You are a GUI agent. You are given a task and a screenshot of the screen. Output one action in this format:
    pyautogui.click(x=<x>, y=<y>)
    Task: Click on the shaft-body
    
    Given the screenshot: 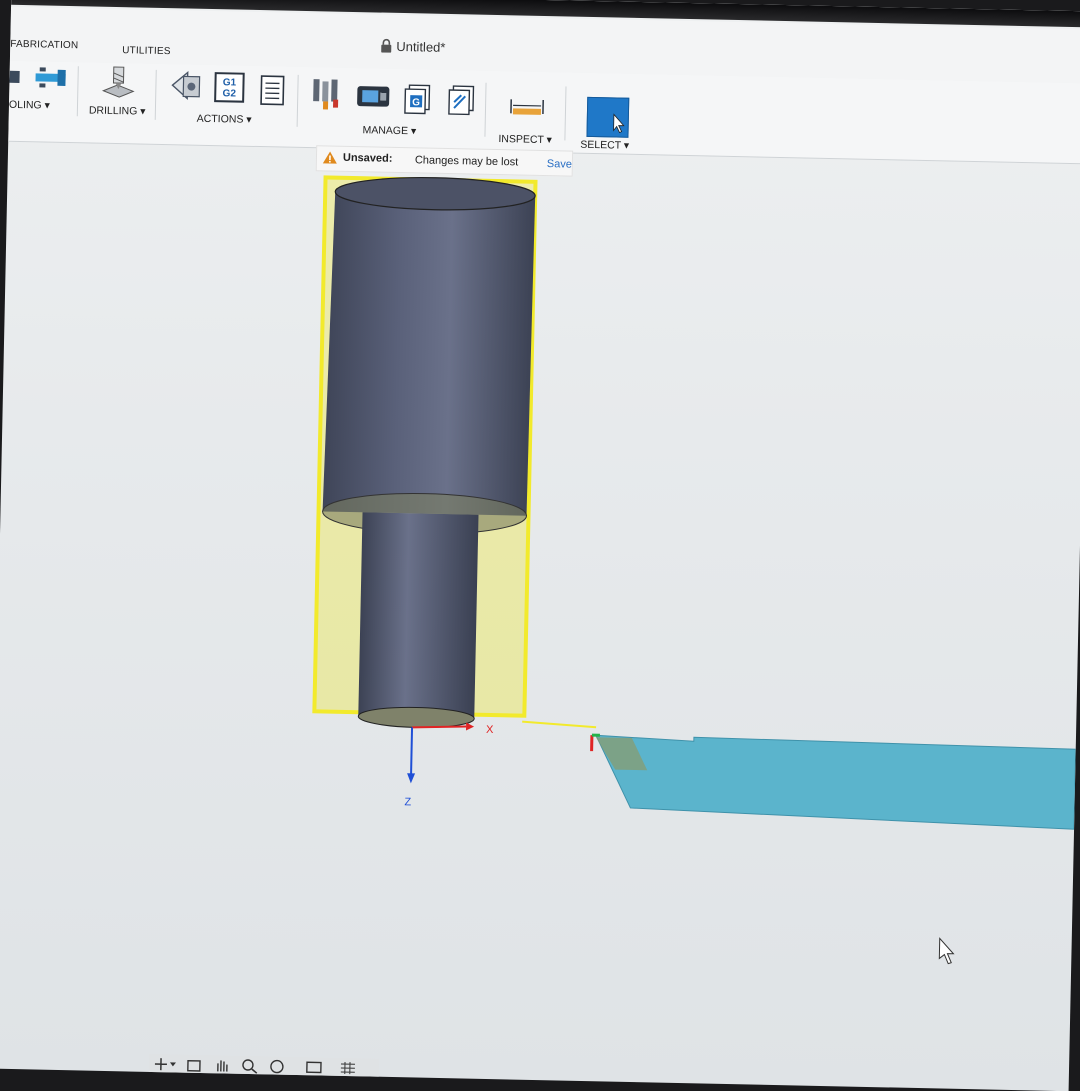 What is the action you would take?
    pyautogui.click(x=418, y=620)
    